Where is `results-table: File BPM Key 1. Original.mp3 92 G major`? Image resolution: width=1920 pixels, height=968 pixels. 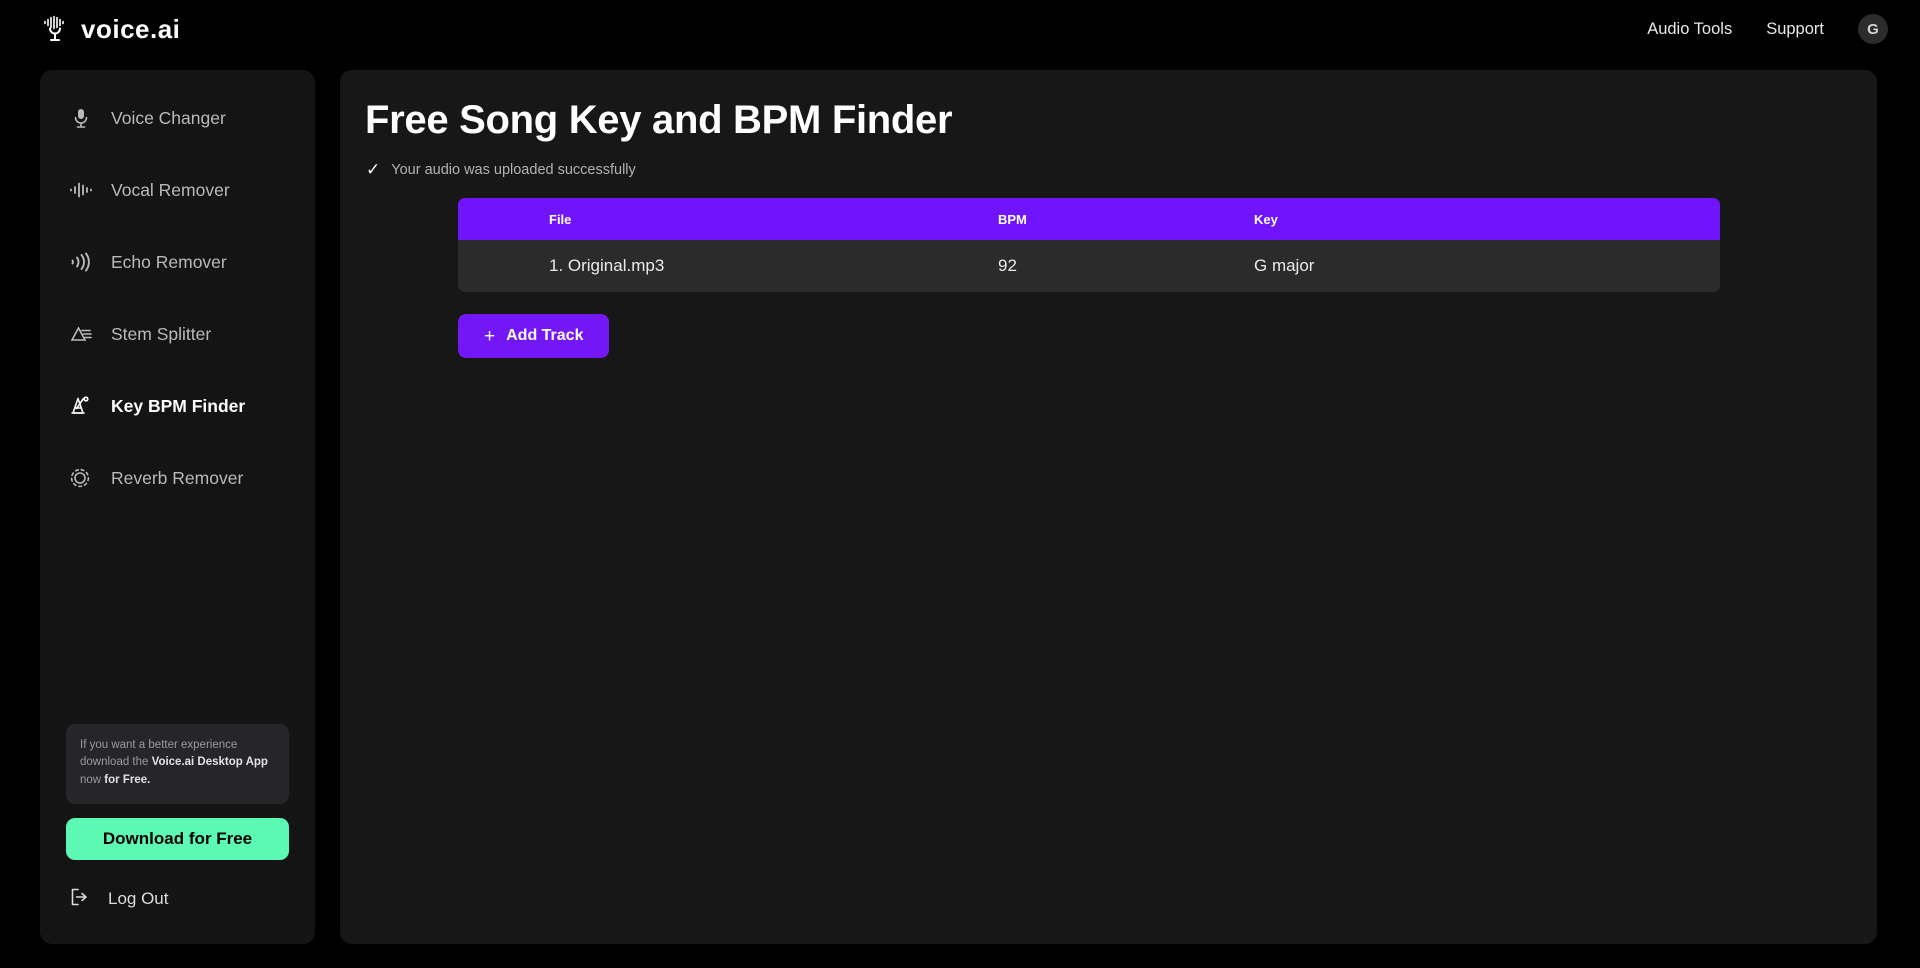
results-table: File BPM Key 1. Original.mp3 92 G major is located at coordinates (1089, 245).